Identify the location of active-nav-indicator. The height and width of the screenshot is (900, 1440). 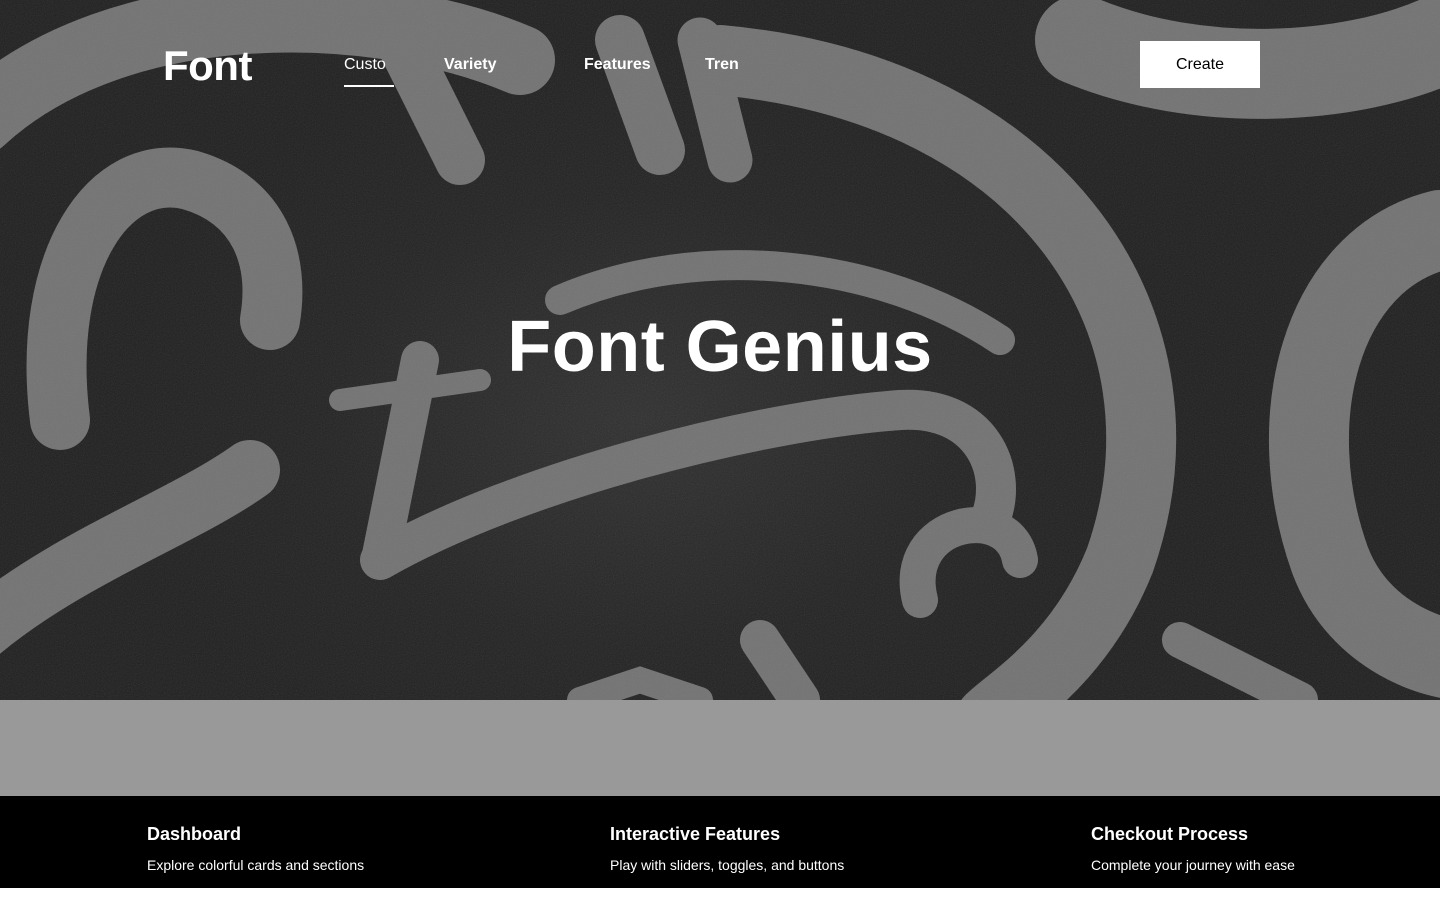
(369, 86).